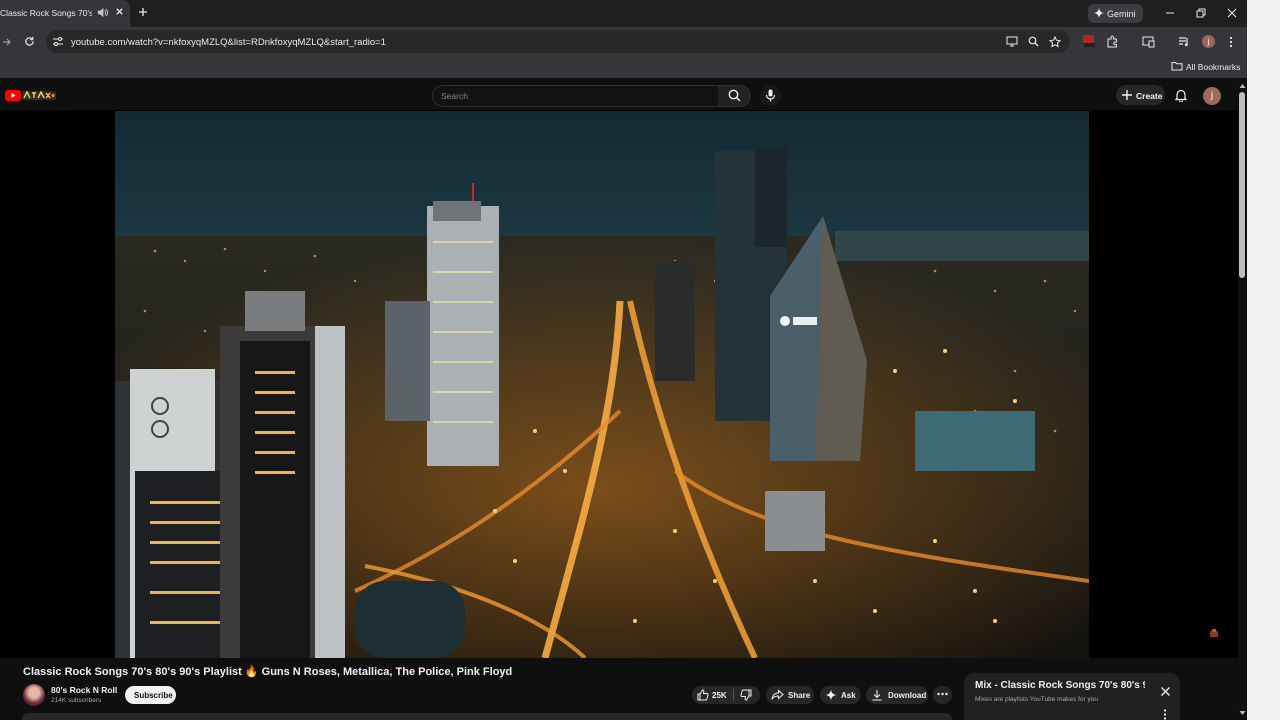  What do you see at coordinates (1263, 360) in the screenshot?
I see `desktop-background` at bounding box center [1263, 360].